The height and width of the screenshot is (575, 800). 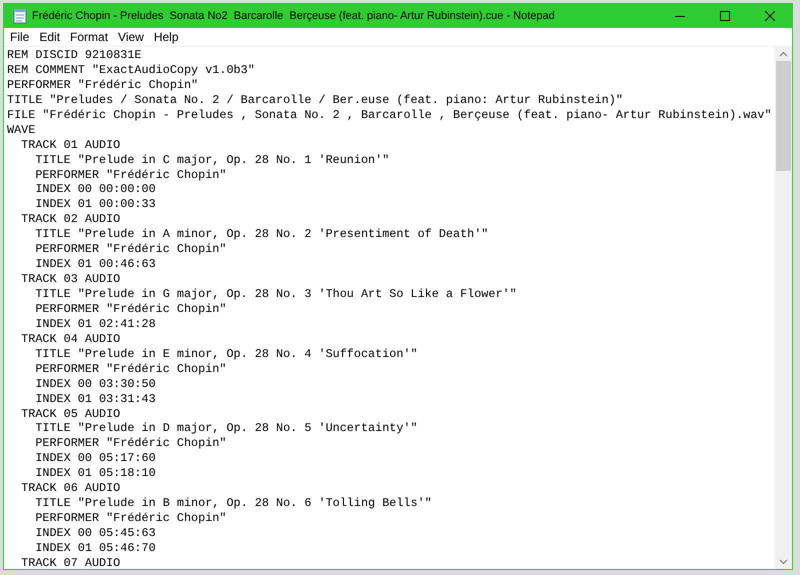 I want to click on text-line: TRACK 07 AUDIO, so click(x=70, y=562).